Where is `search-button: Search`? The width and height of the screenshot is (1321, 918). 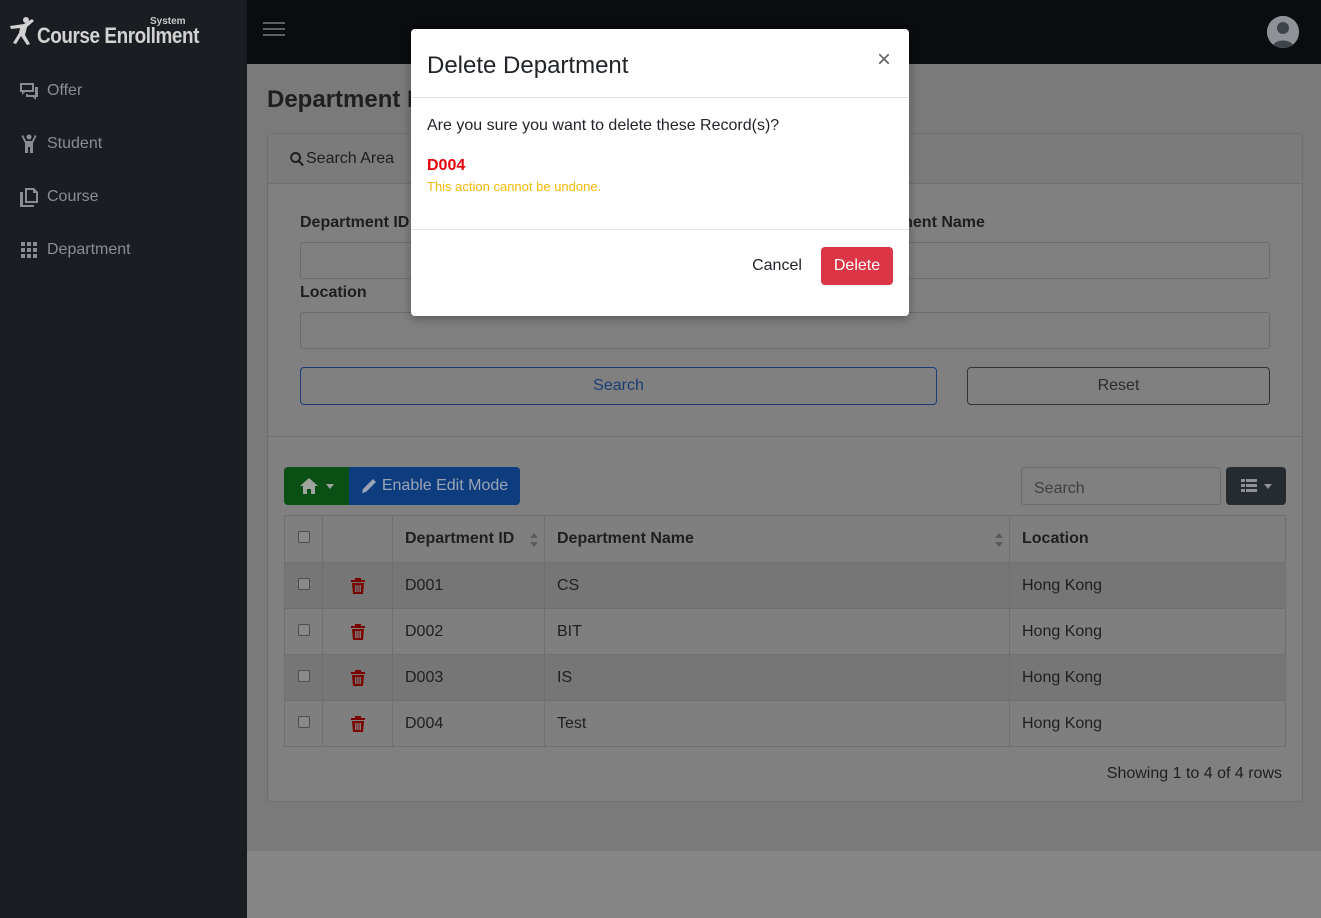 search-button: Search is located at coordinates (618, 386).